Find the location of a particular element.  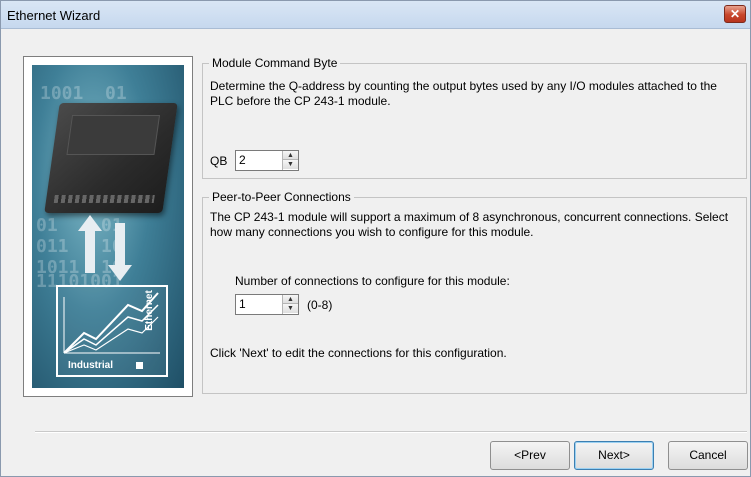

connections-range-hint: (0-8) is located at coordinates (320, 305).